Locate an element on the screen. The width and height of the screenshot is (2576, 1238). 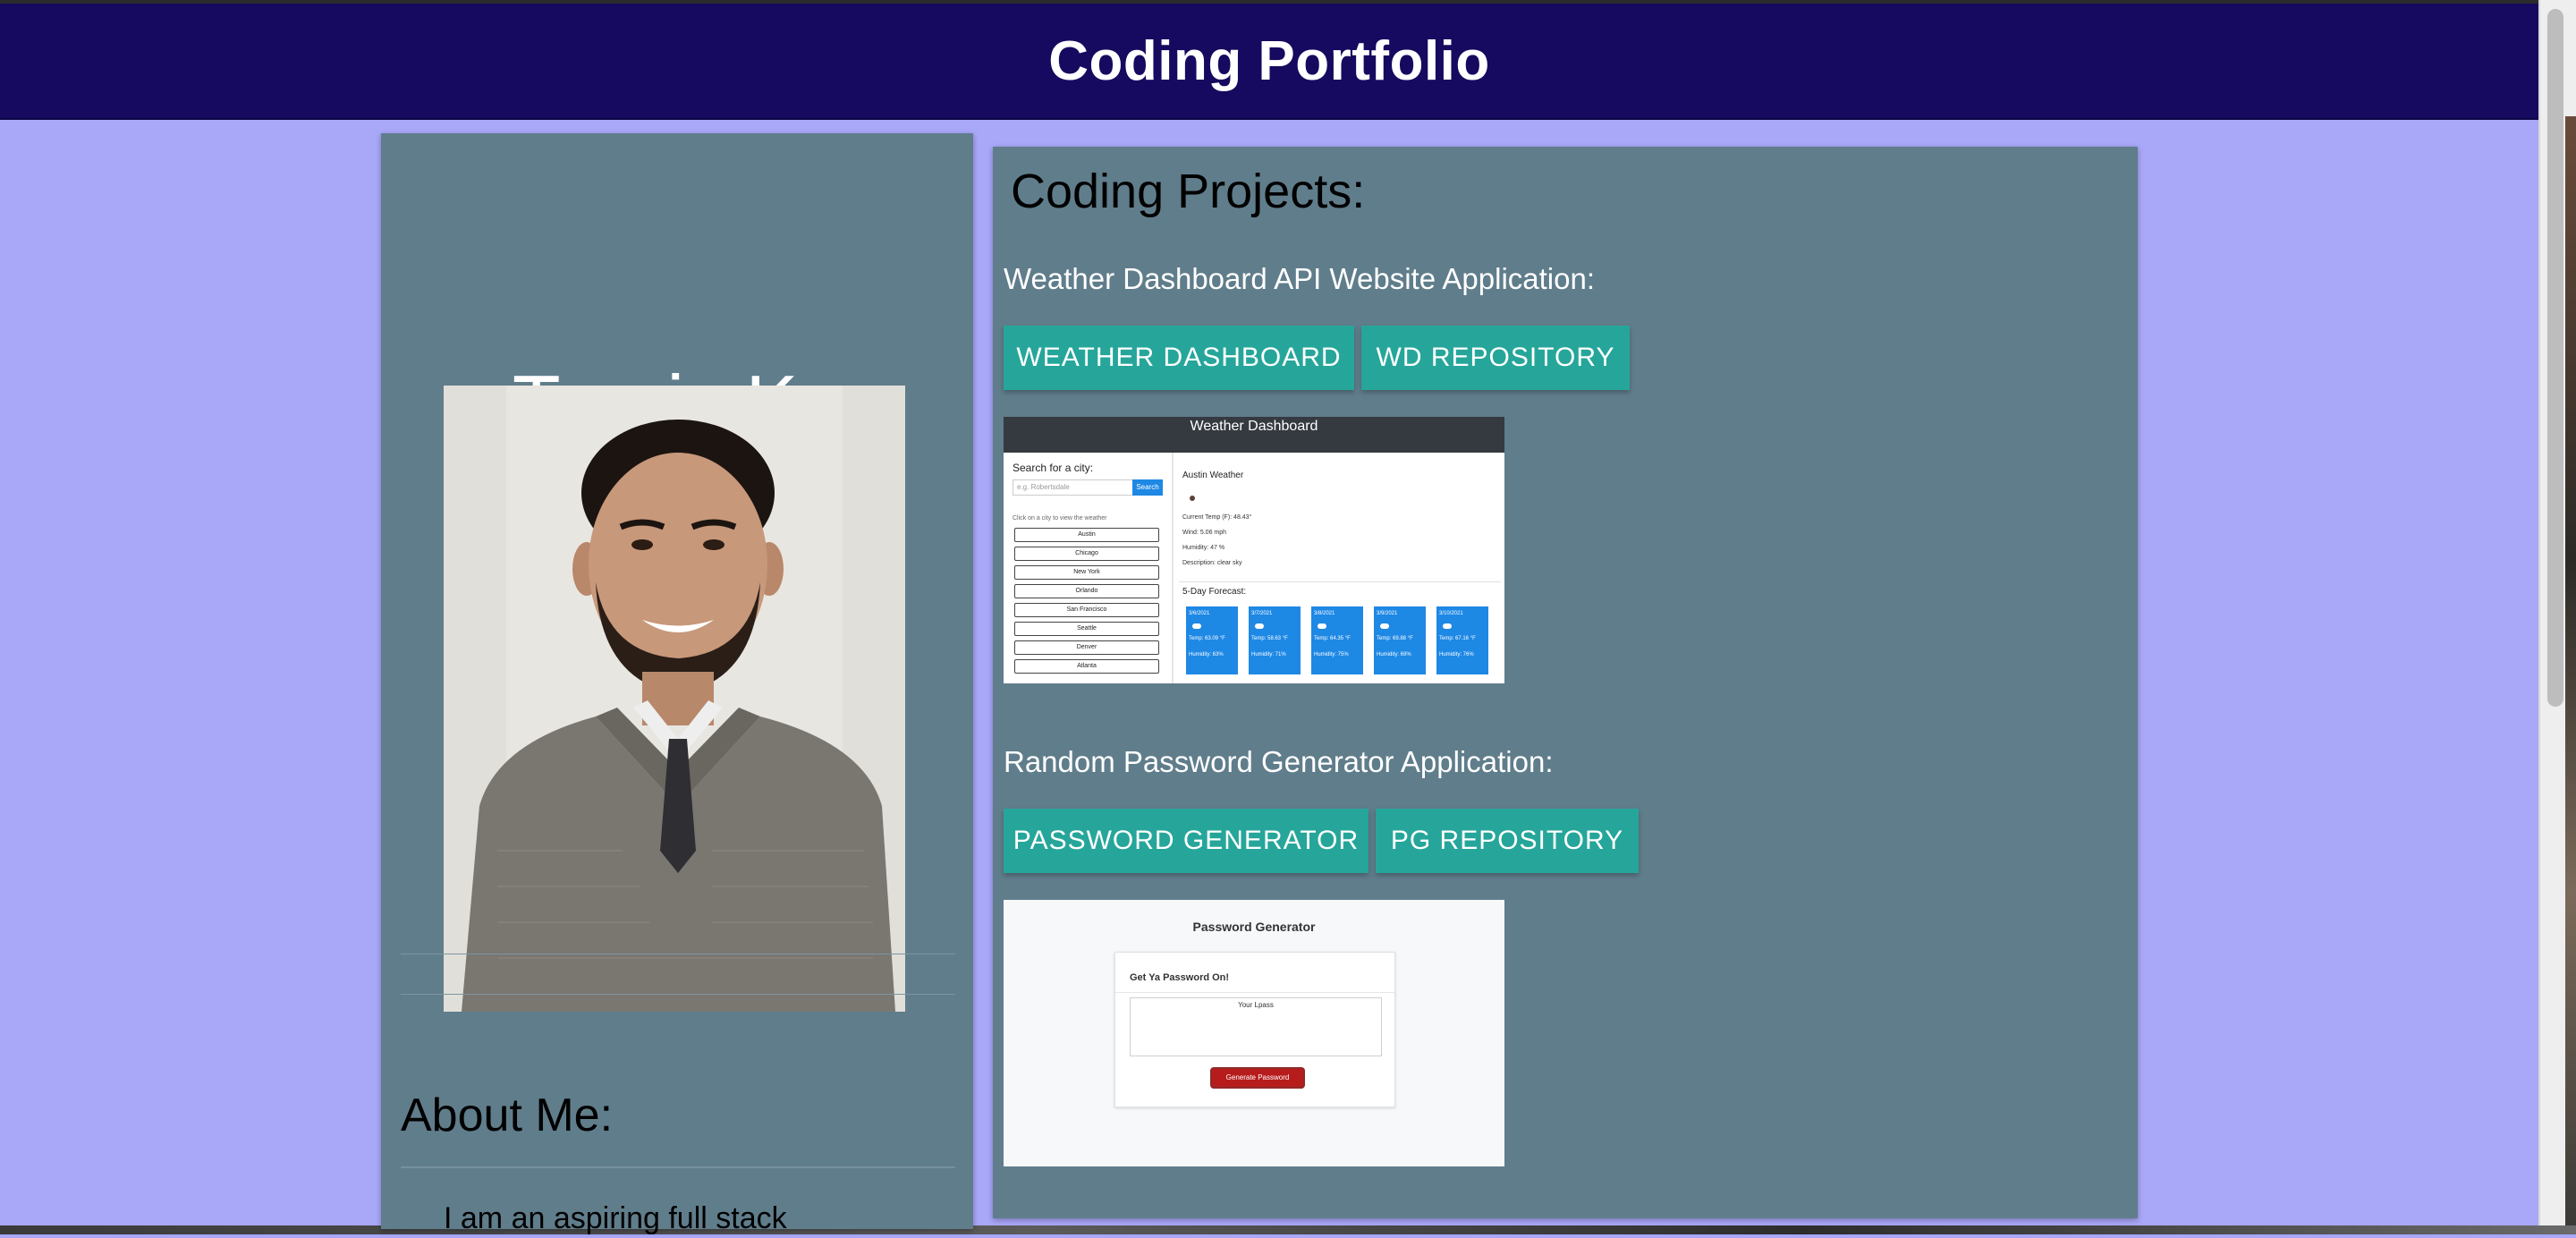
pg-repository-button: PG REPOSITORY is located at coordinates (1507, 841).